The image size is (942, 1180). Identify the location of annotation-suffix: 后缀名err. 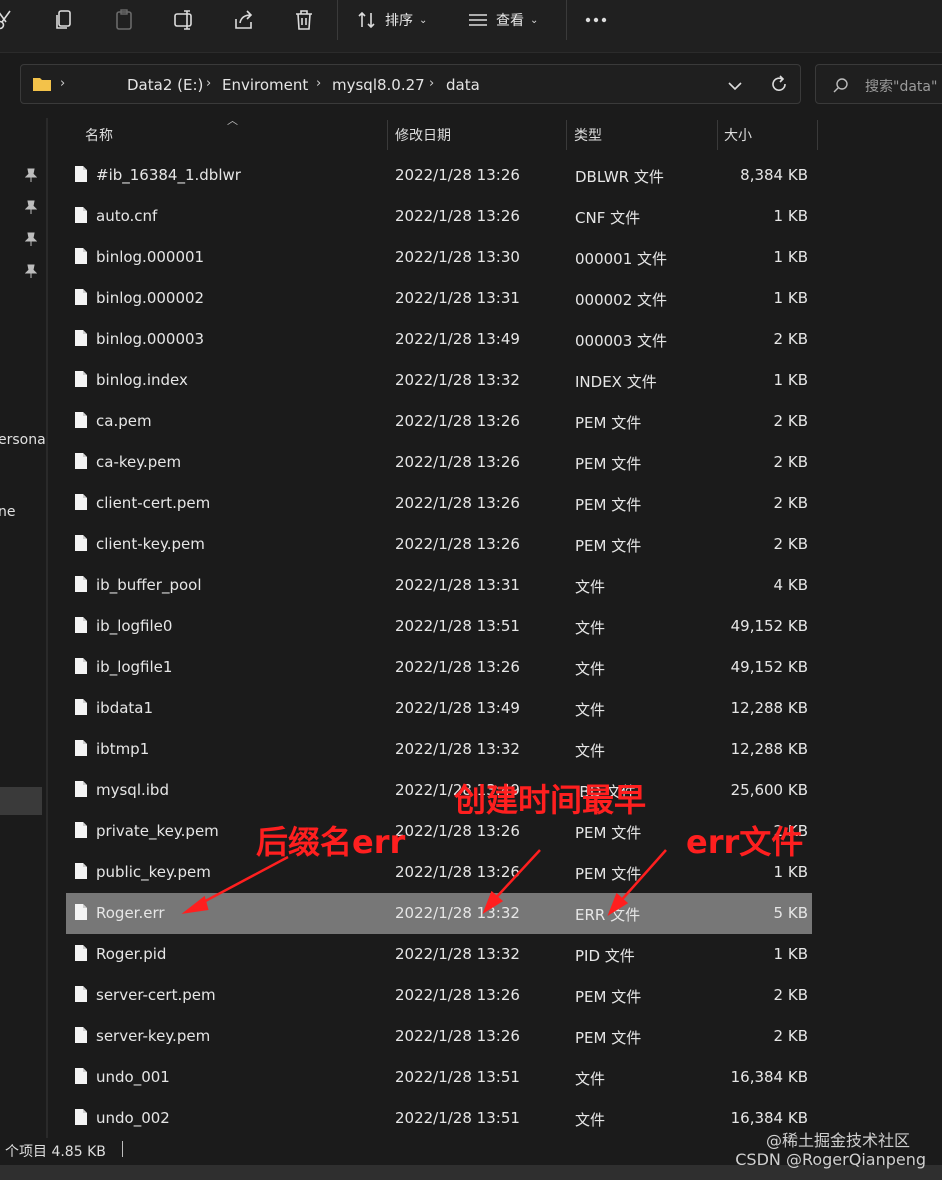
(331, 842).